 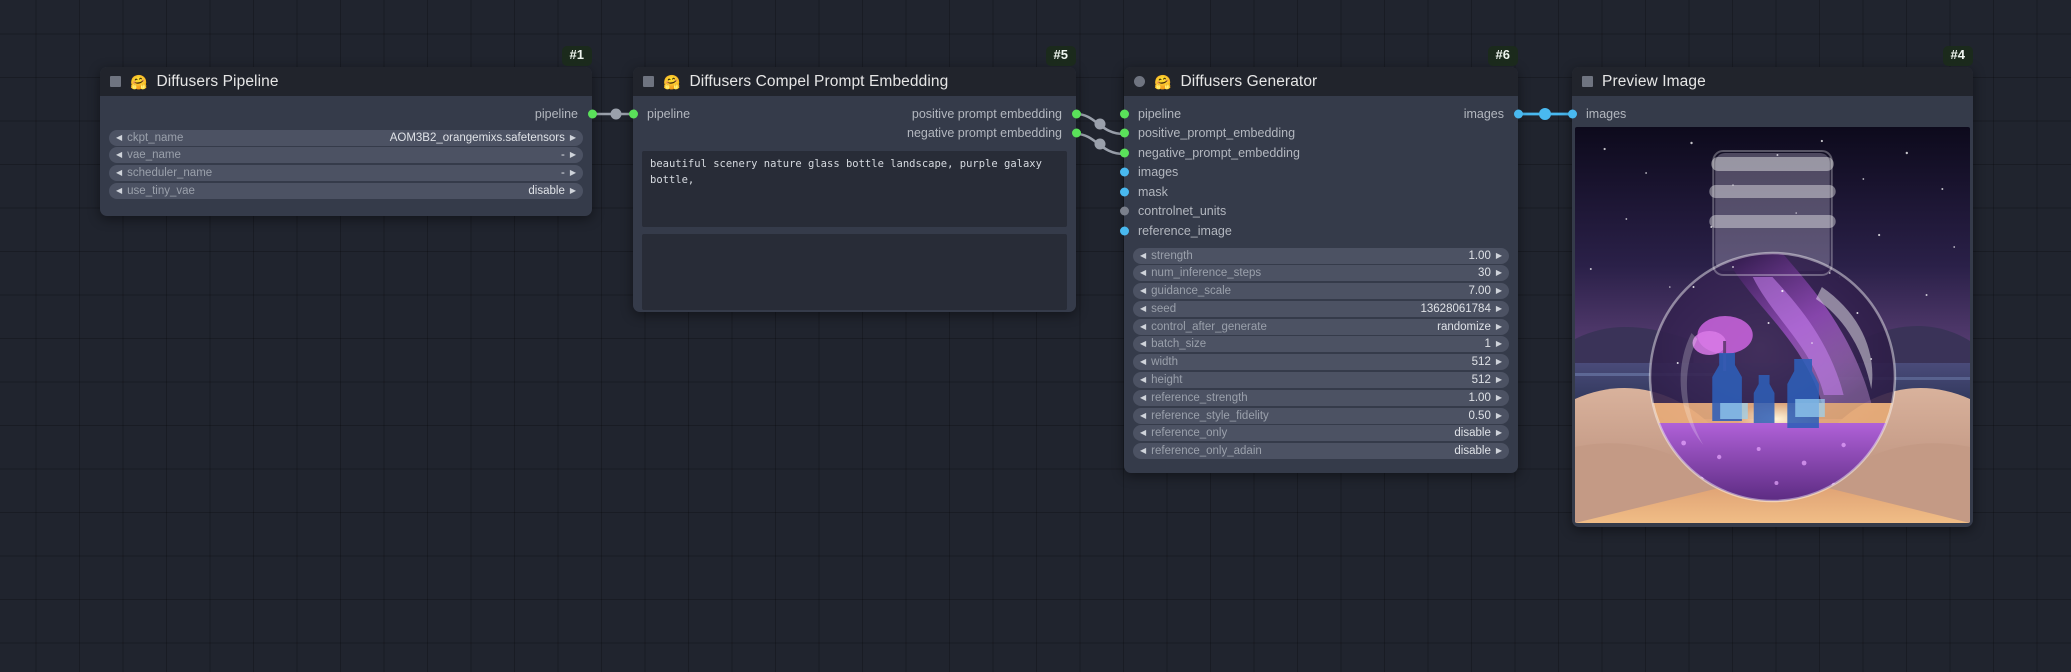 What do you see at coordinates (857, 134) in the screenshot?
I see `output-slot-negative-prompt-embedding: negative prompt embedding` at bounding box center [857, 134].